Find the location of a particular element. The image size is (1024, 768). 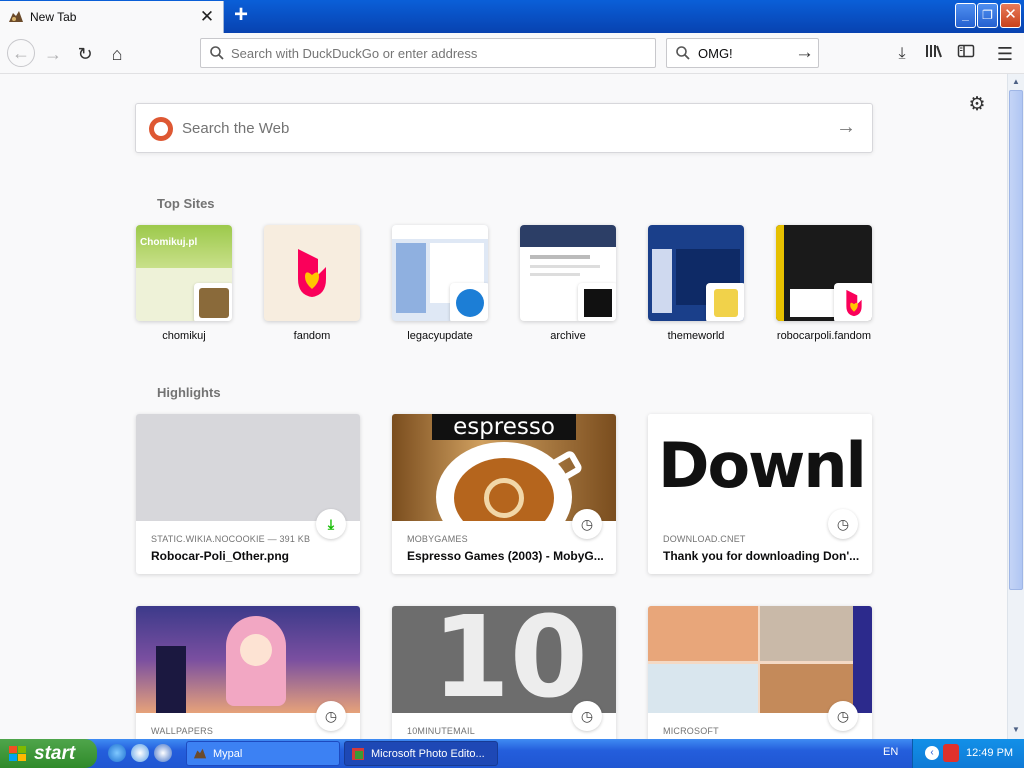

highlight-source: DOWNLOAD.CNET is located at coordinates (704, 539).